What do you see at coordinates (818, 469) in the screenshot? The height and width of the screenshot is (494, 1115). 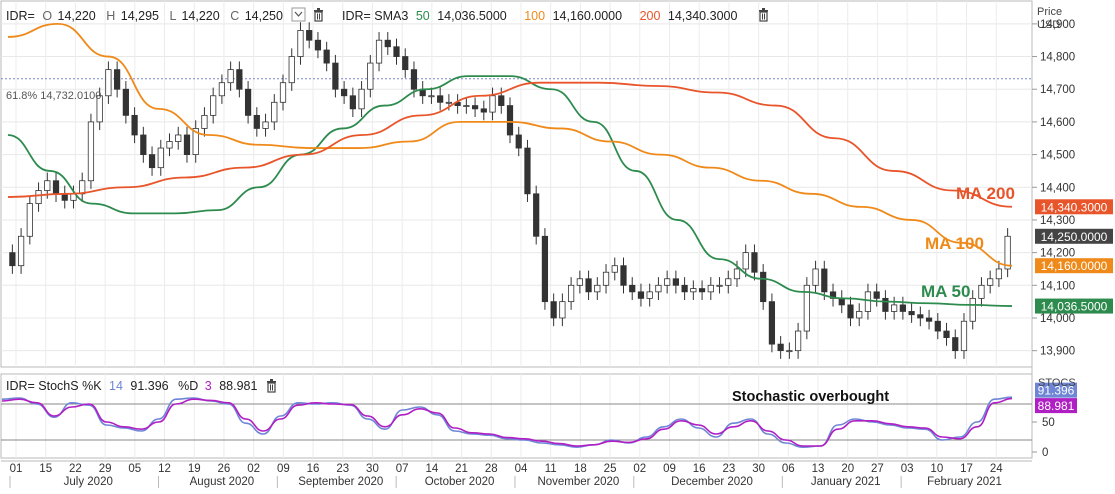 I see `x-tick-label: 13` at bounding box center [818, 469].